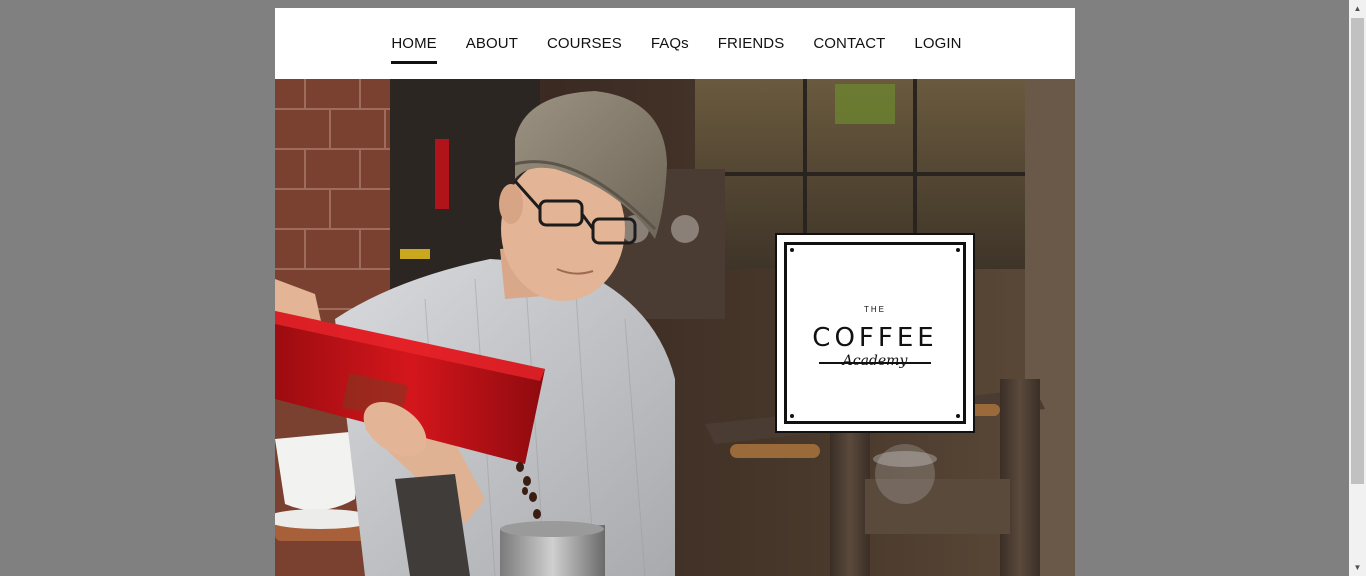  Describe the element at coordinates (751, 43) in the screenshot. I see `nav-item-friends: FRIENDS` at that location.